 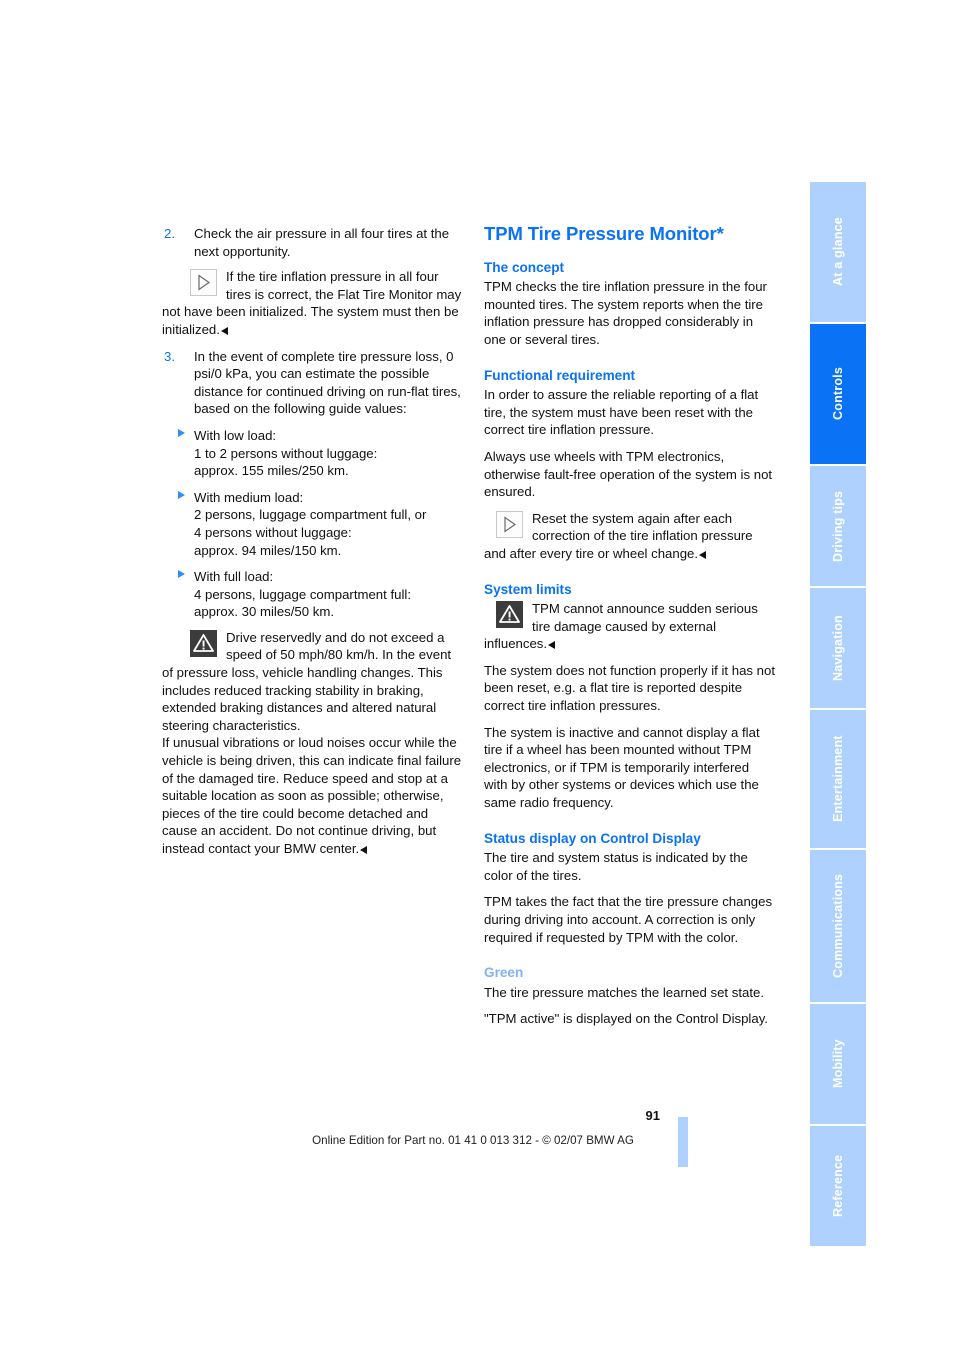 I want to click on tab-label: Reference, so click(x=838, y=1186).